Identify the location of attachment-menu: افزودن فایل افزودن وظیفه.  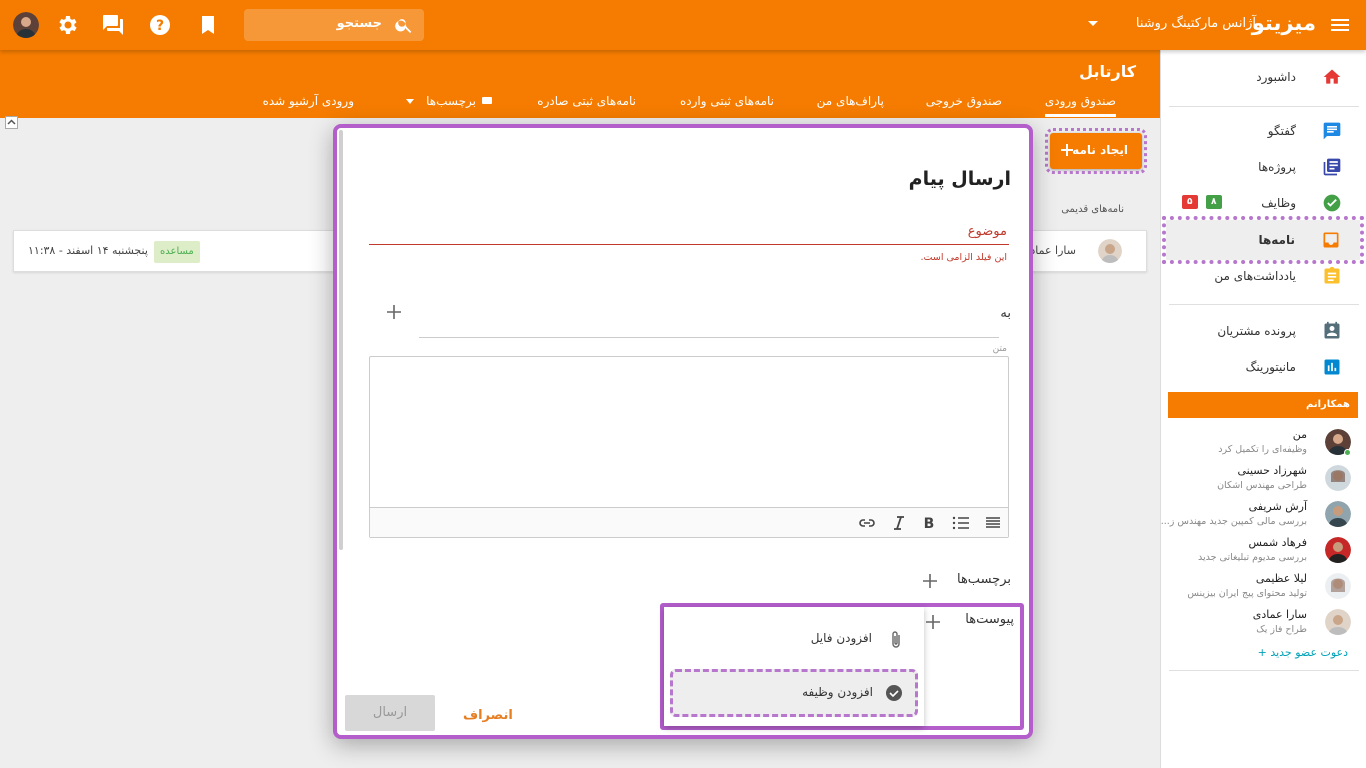
(794, 666).